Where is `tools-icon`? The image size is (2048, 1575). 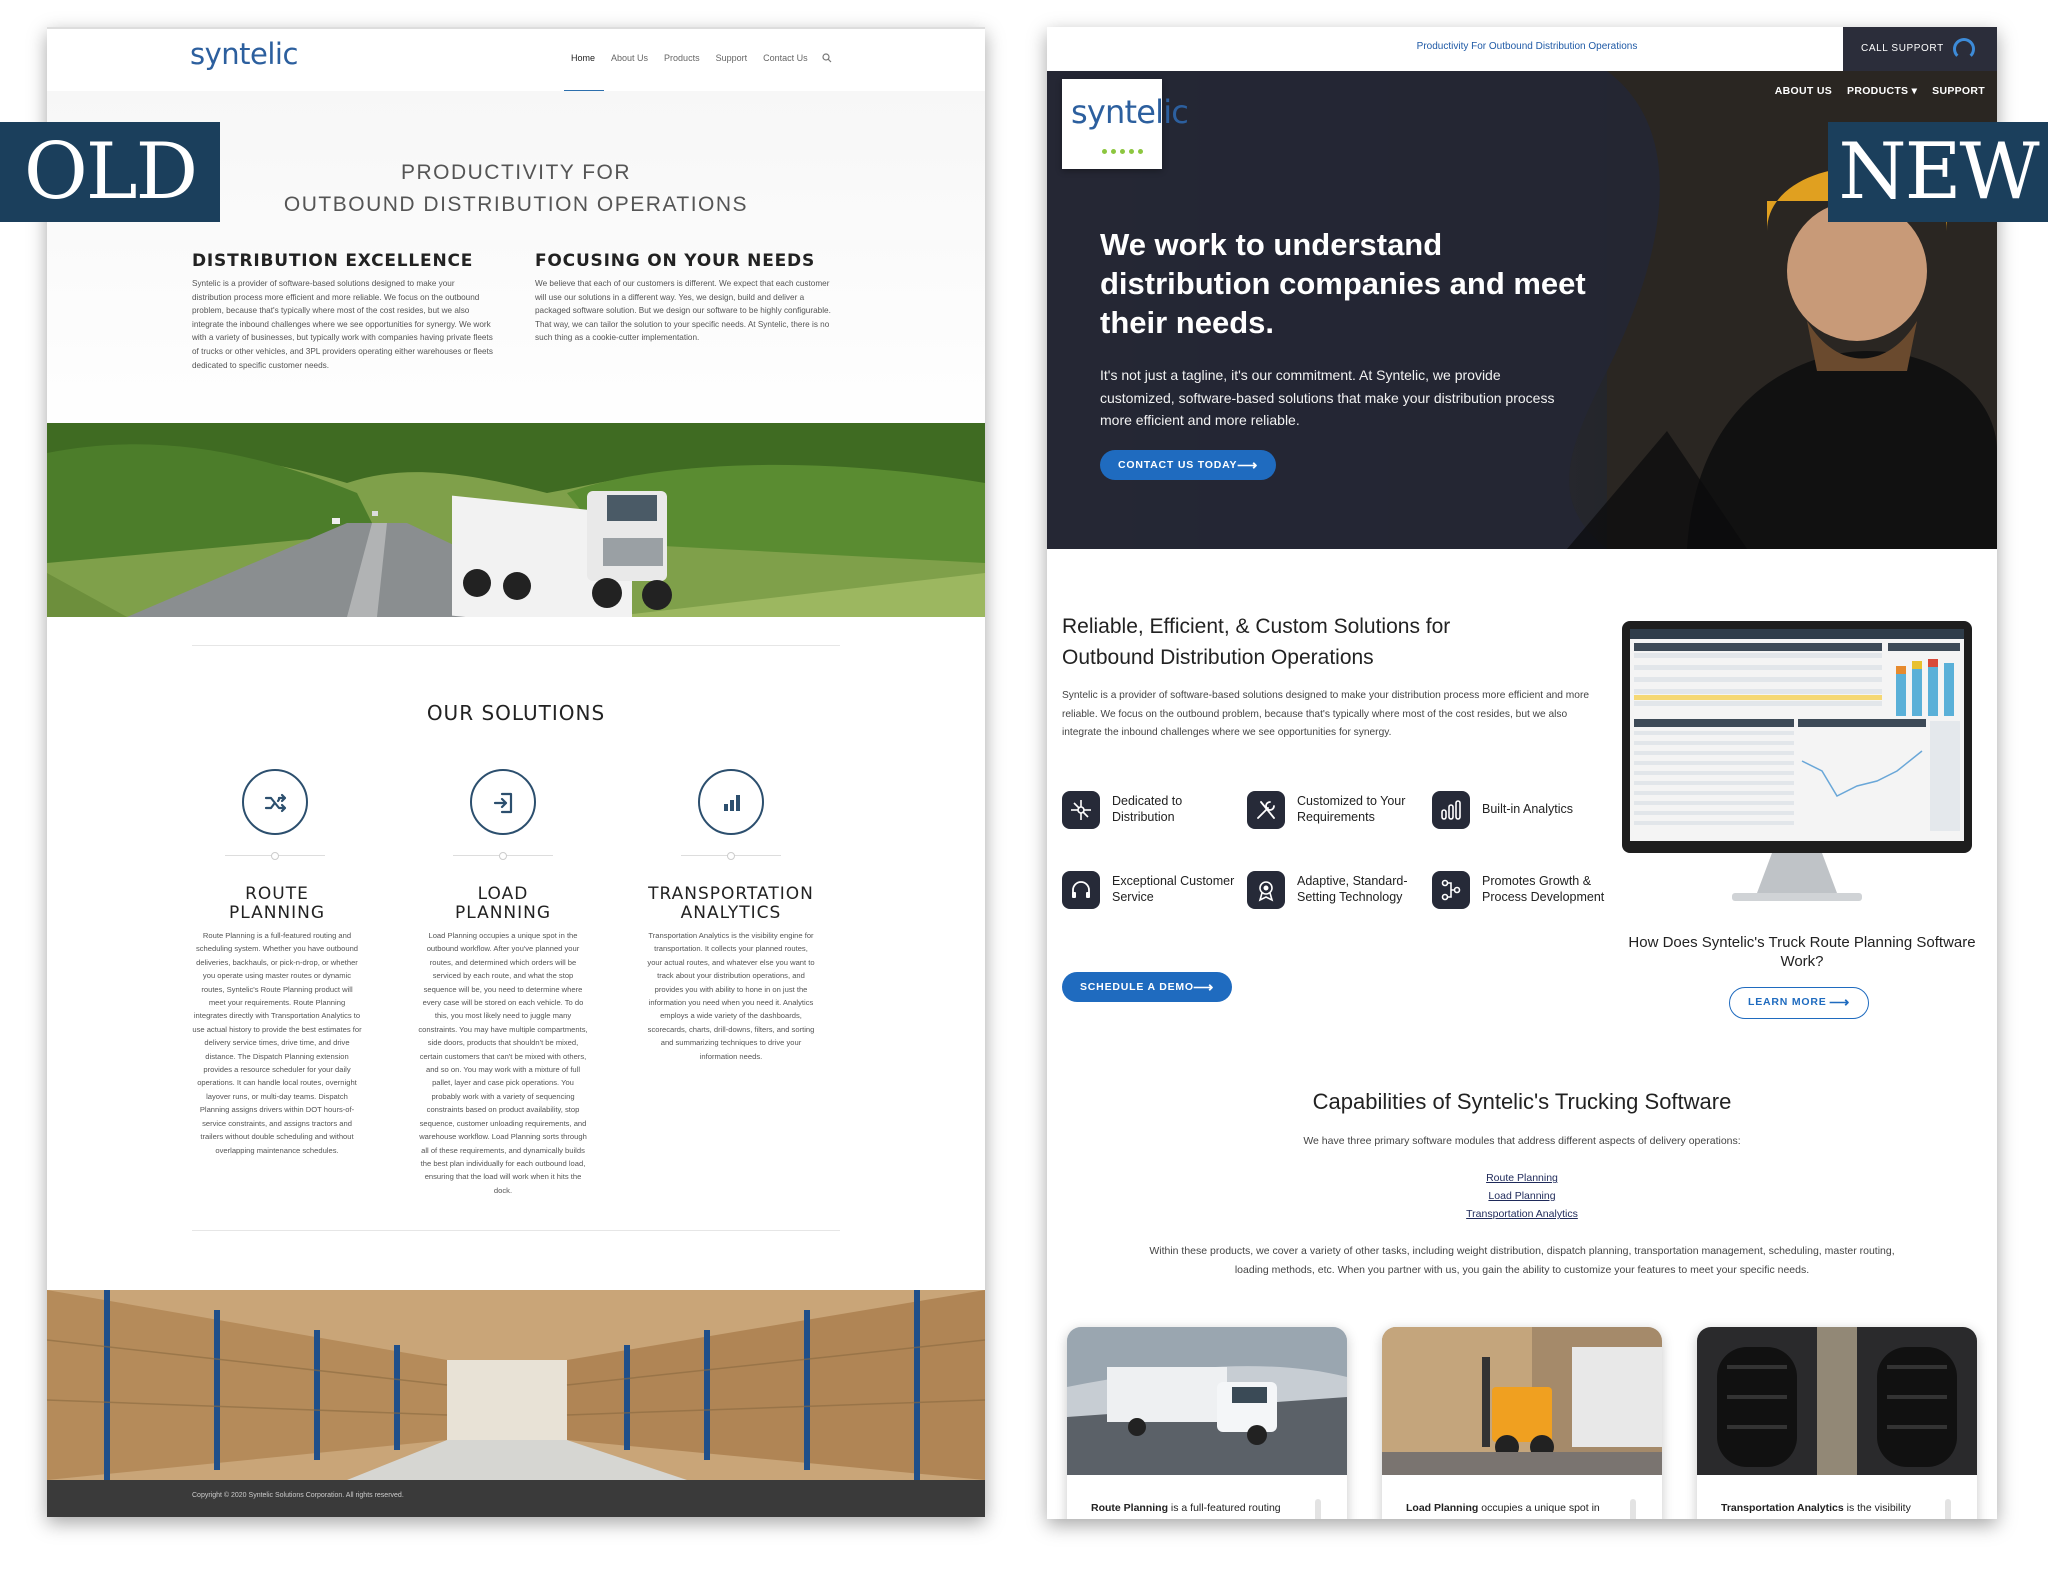 tools-icon is located at coordinates (1266, 810).